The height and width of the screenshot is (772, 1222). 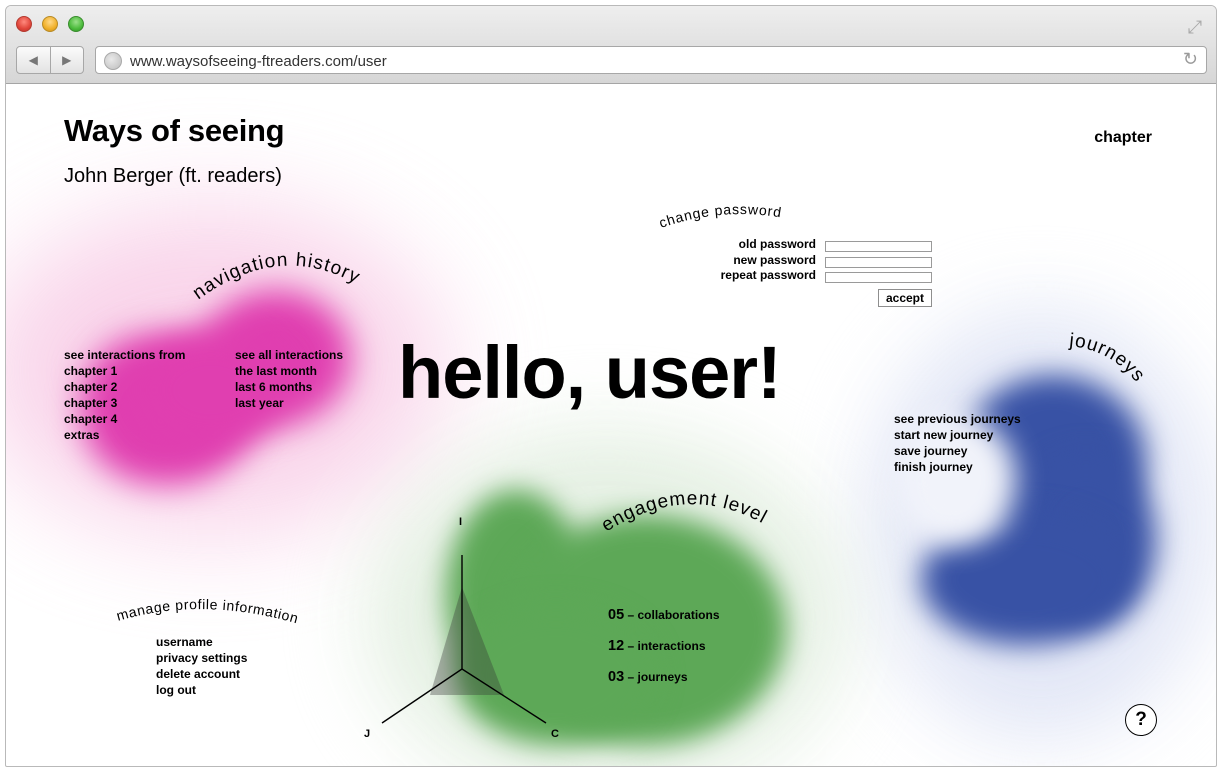 What do you see at coordinates (555, 734) in the screenshot?
I see `axis-label-c: C` at bounding box center [555, 734].